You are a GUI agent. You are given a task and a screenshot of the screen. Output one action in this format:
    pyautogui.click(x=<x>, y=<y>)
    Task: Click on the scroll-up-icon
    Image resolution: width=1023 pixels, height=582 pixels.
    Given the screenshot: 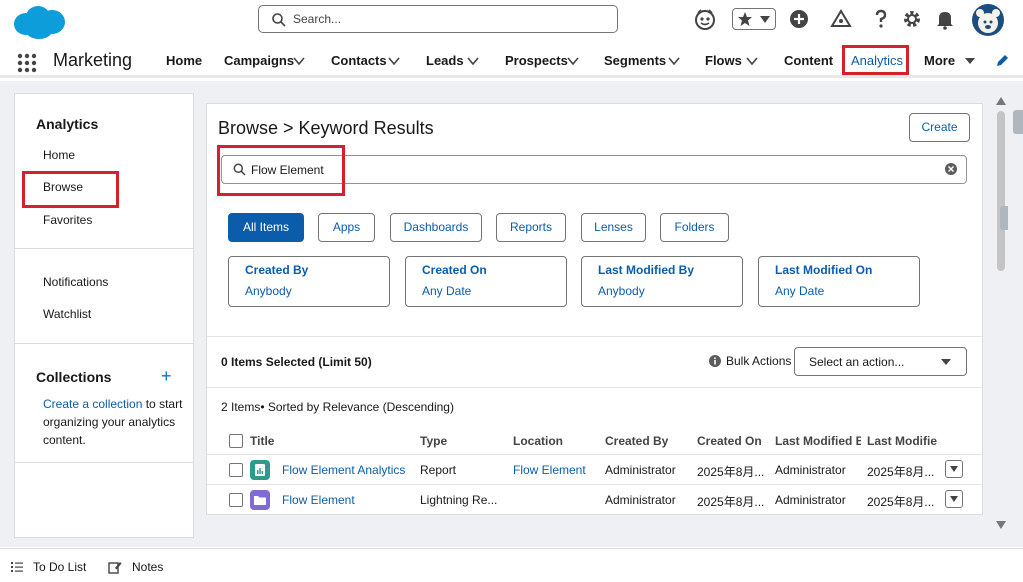 What is the action you would take?
    pyautogui.click(x=1001, y=101)
    